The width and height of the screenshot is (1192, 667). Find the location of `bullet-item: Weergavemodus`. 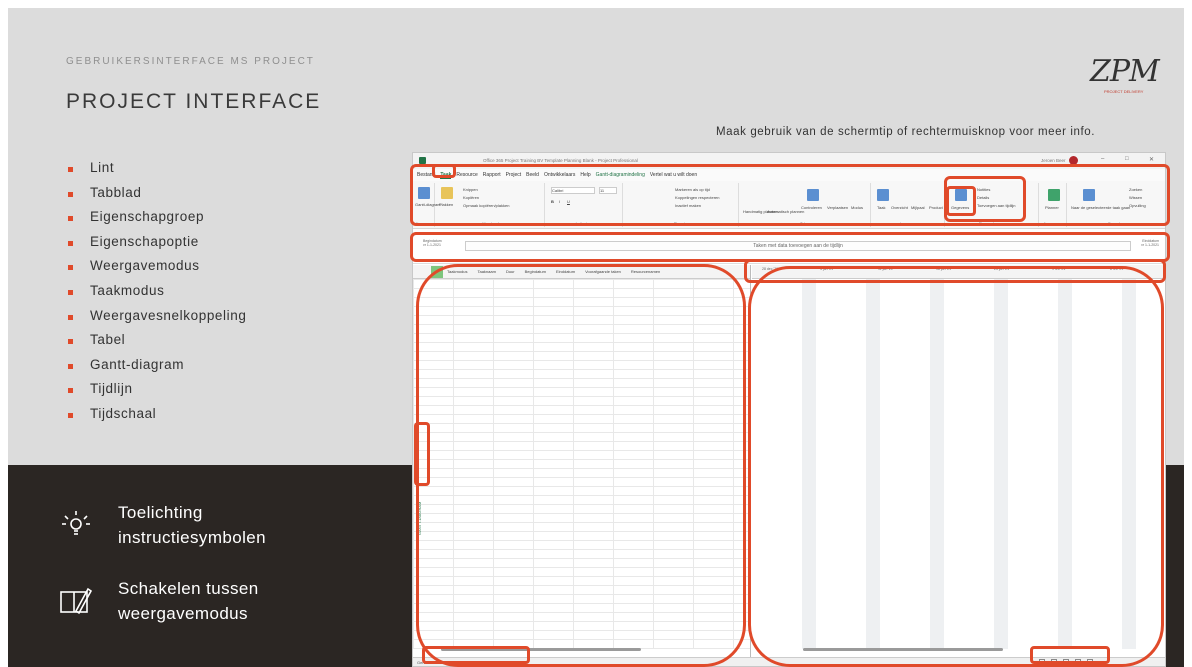

bullet-item: Weergavemodus is located at coordinates (156, 270).